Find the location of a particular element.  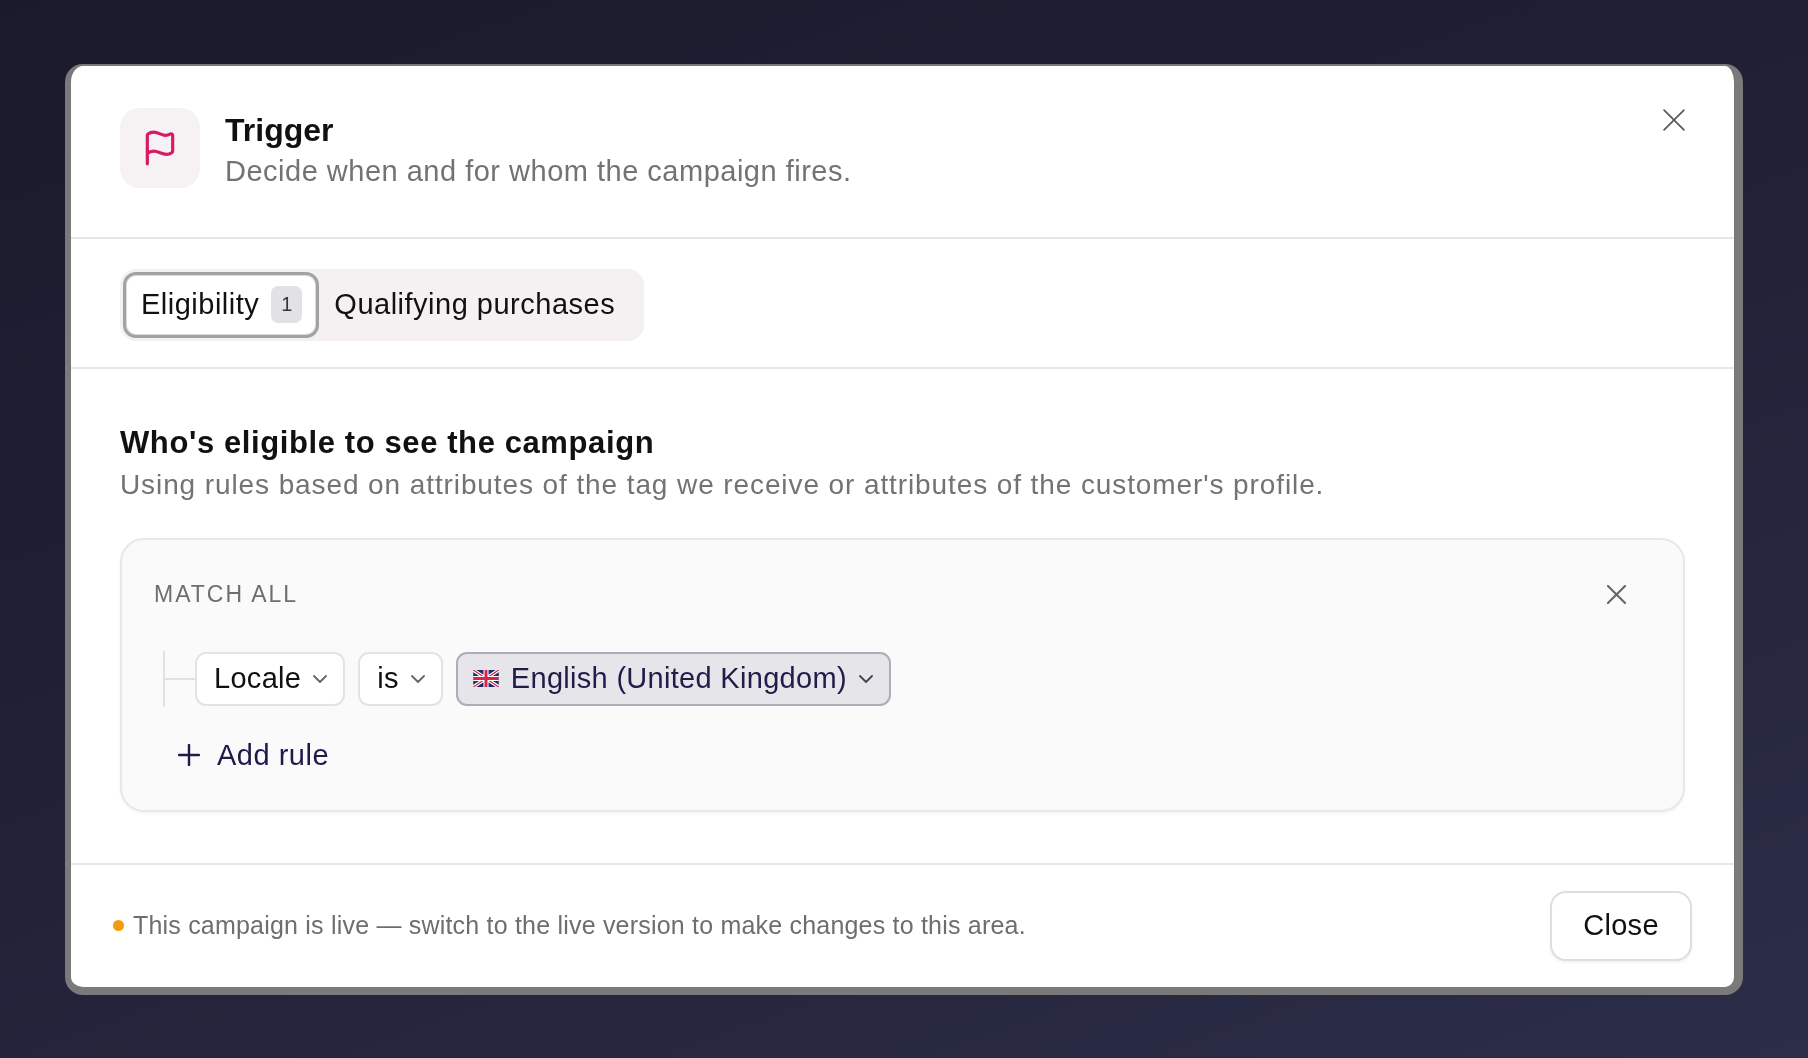

add-rule-button: Add rule is located at coordinates (253, 755).